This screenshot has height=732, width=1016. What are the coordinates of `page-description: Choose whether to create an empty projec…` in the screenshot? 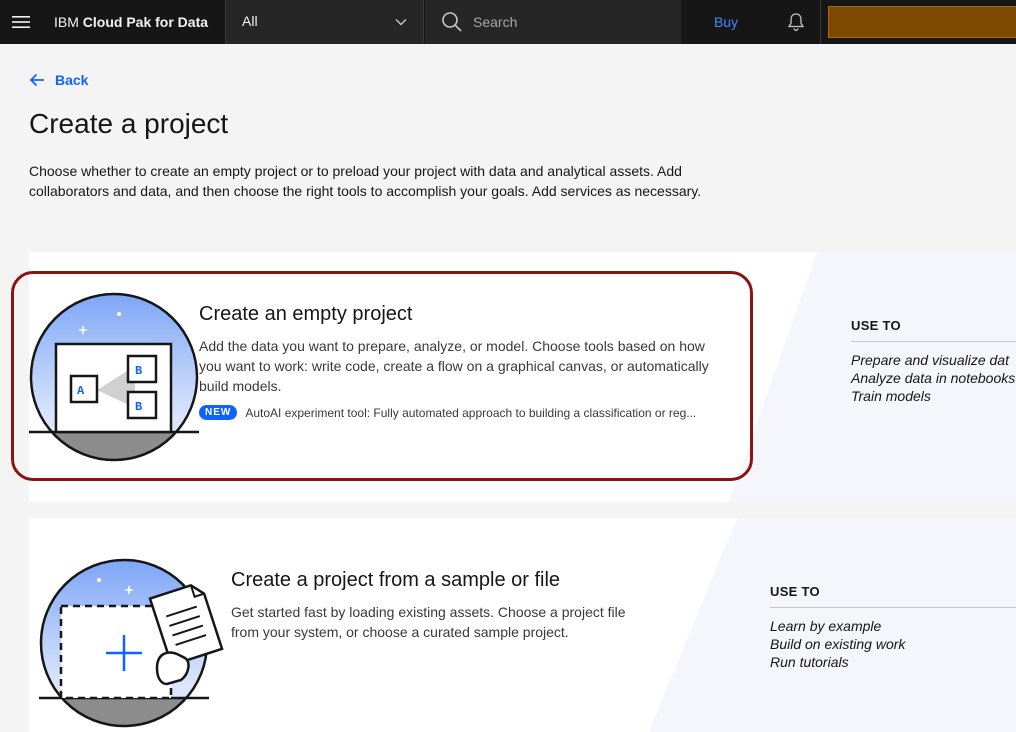 It's located at (365, 181).